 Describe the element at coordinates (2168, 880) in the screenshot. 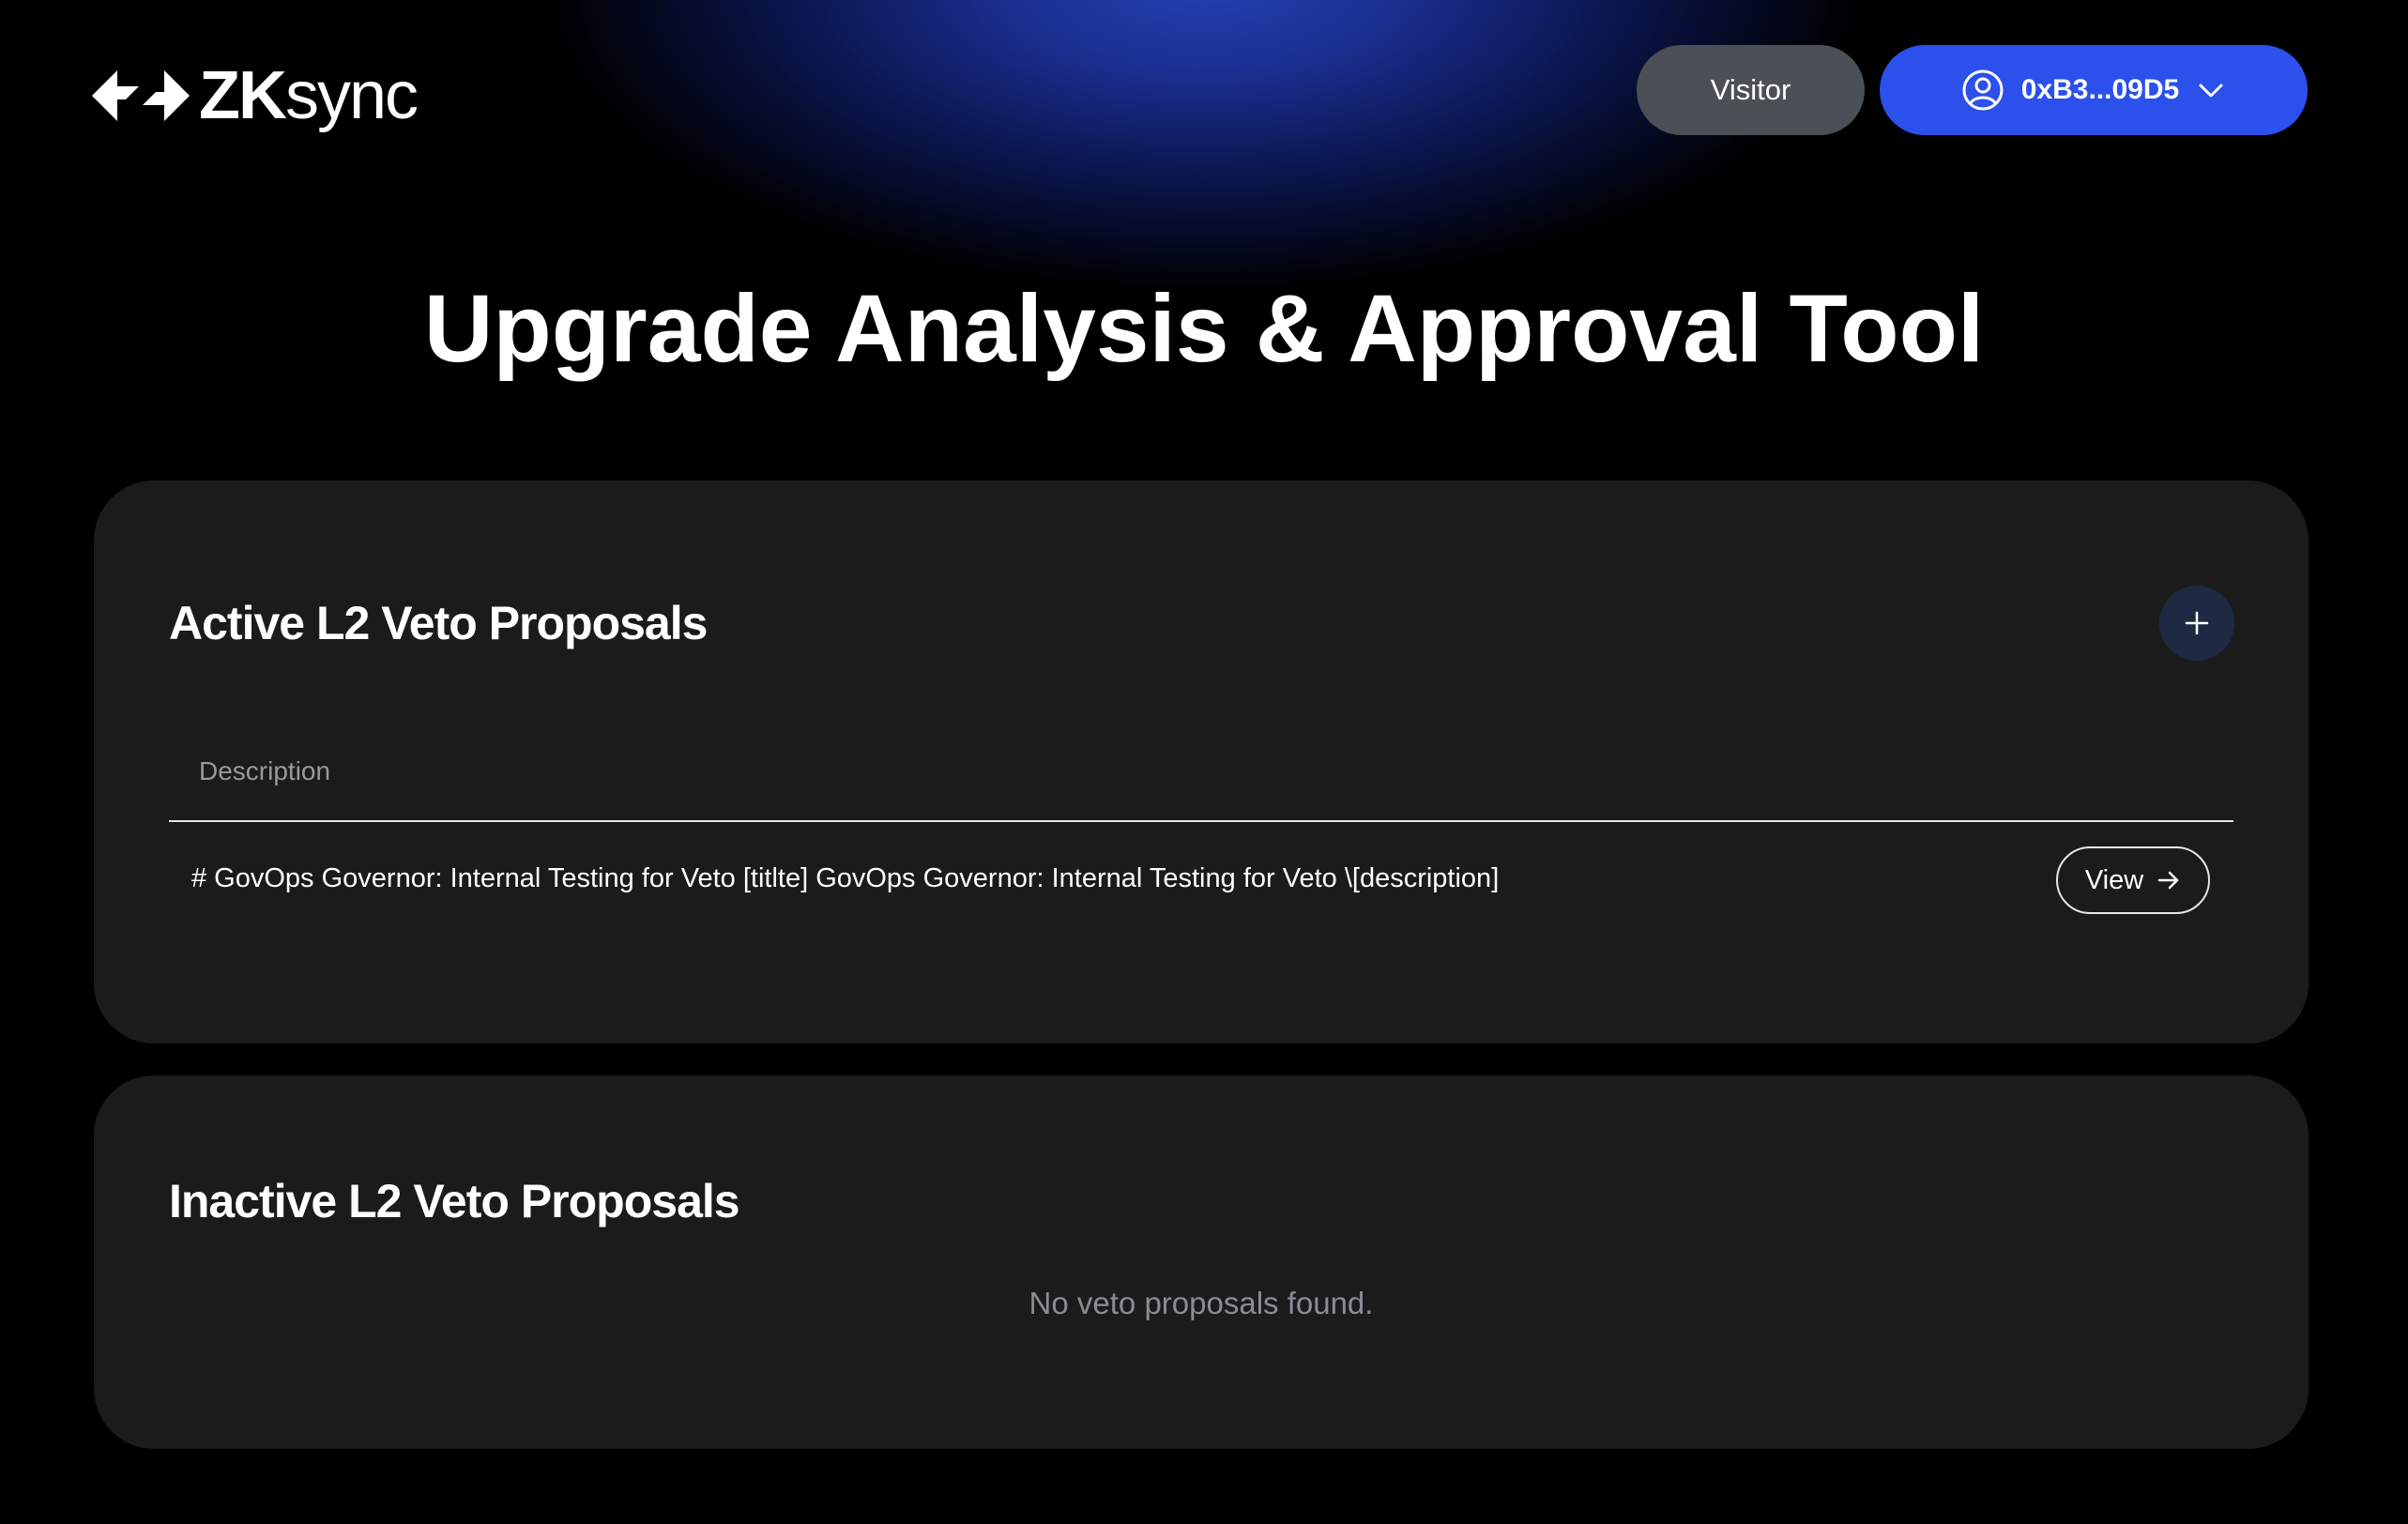

I see `arrow-right-icon` at that location.